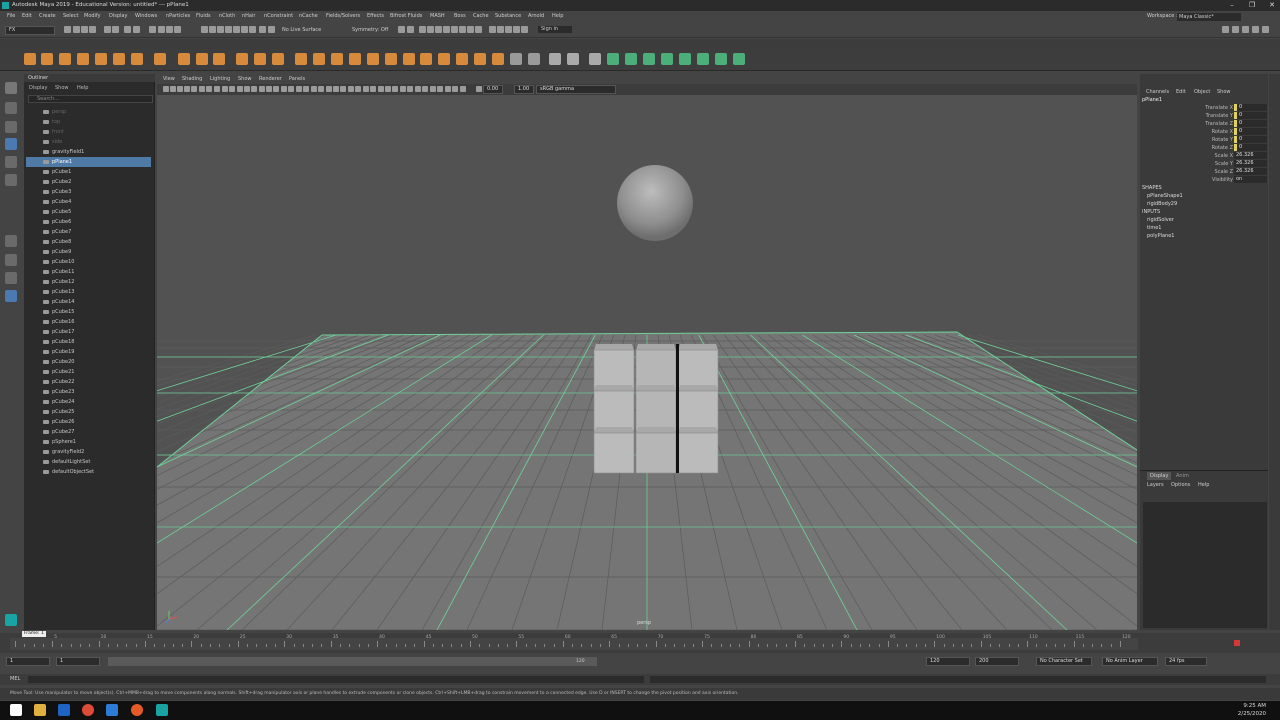 The image size is (1280, 720). What do you see at coordinates (70, 16) in the screenshot?
I see `menu-select: Select` at bounding box center [70, 16].